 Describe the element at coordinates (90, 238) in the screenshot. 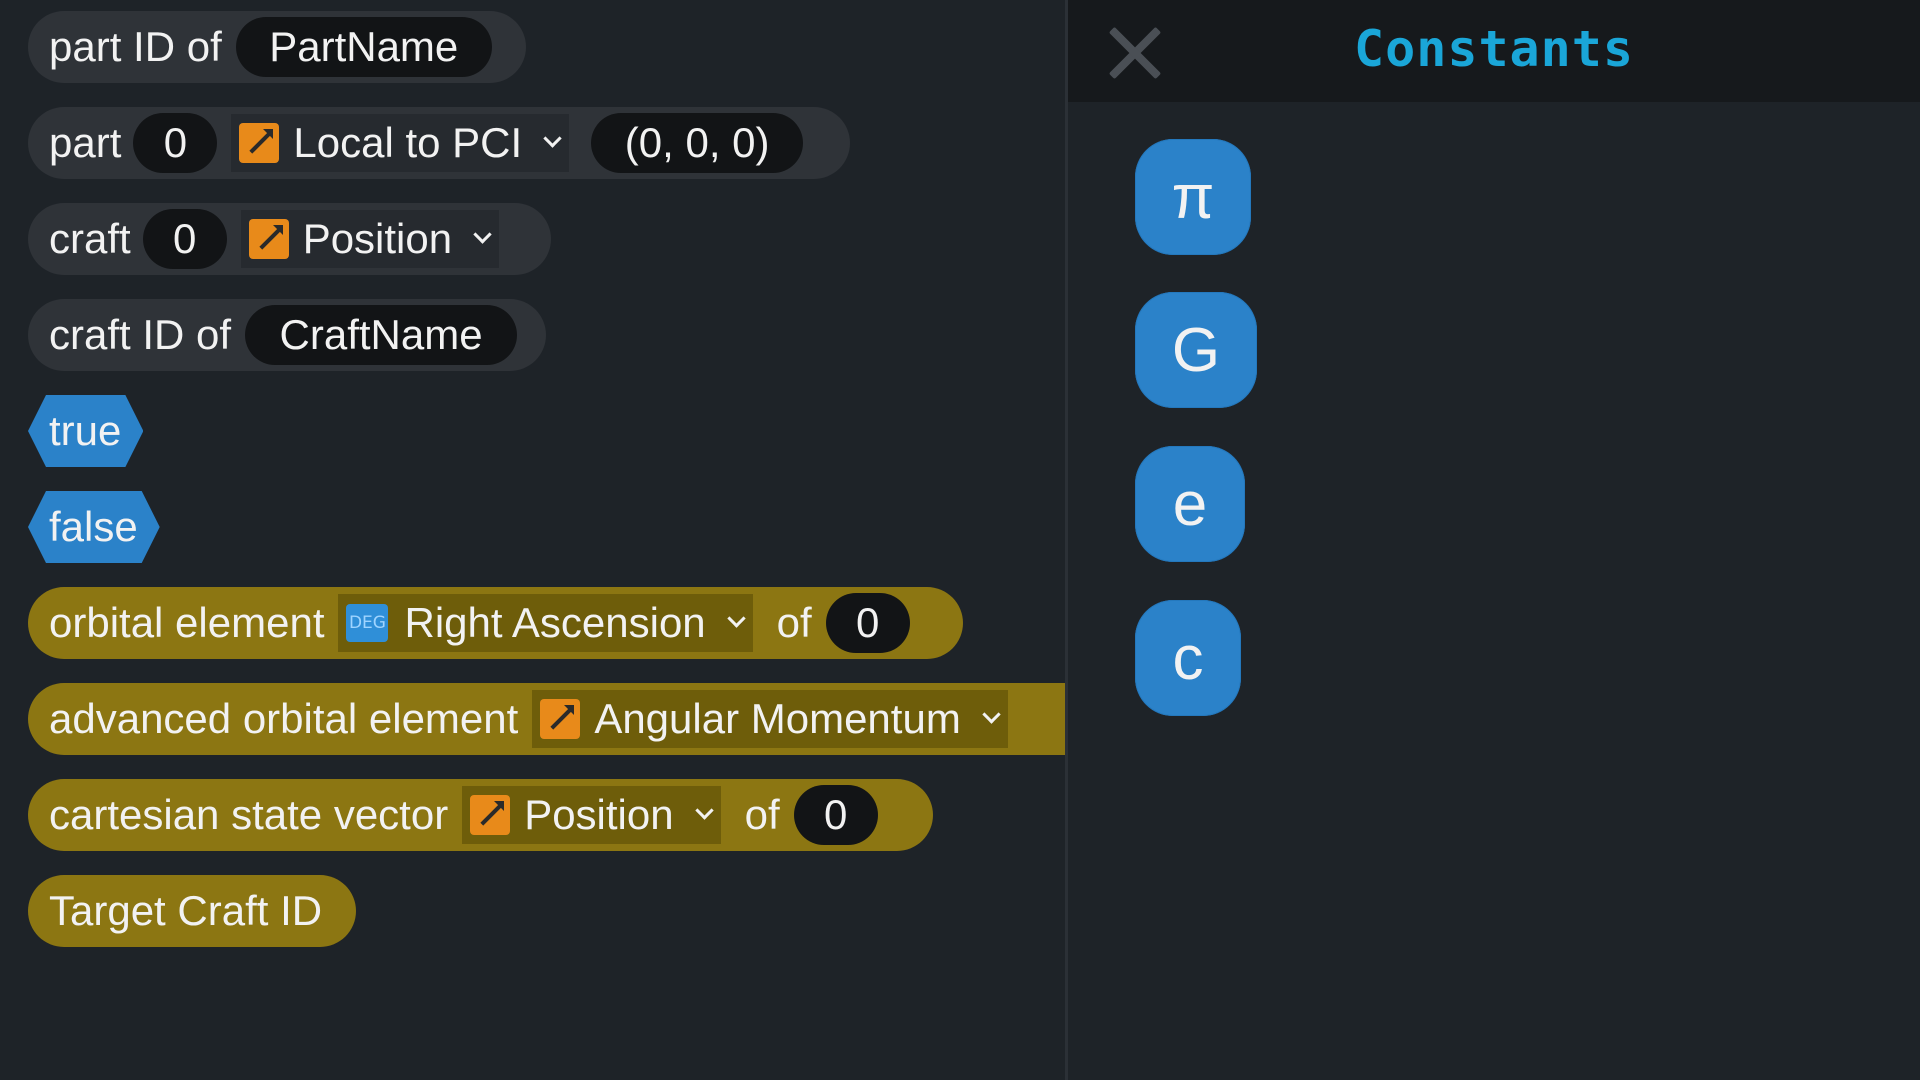

I see `craft-property-label: craft` at that location.